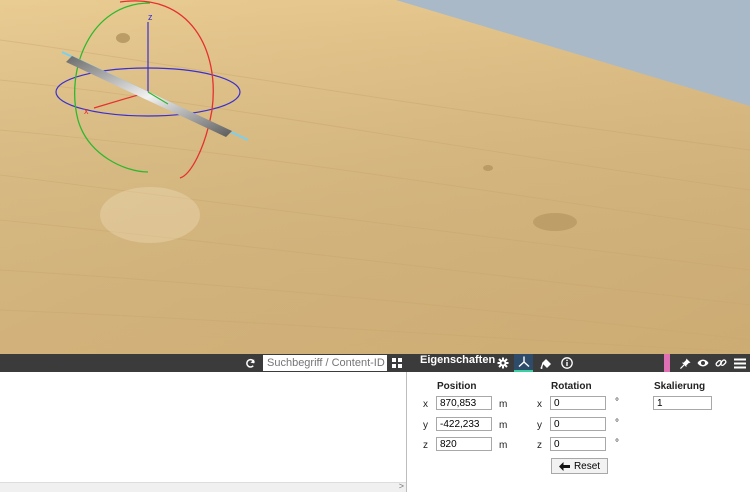  I want to click on paint-bucket-icon, so click(545, 364).